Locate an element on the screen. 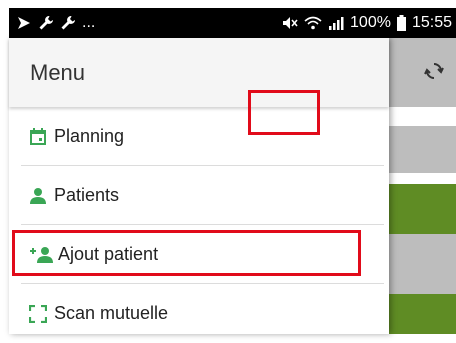 Image resolution: width=456 pixels, height=343 pixels. background-gray-row is located at coordinates (419, 264).